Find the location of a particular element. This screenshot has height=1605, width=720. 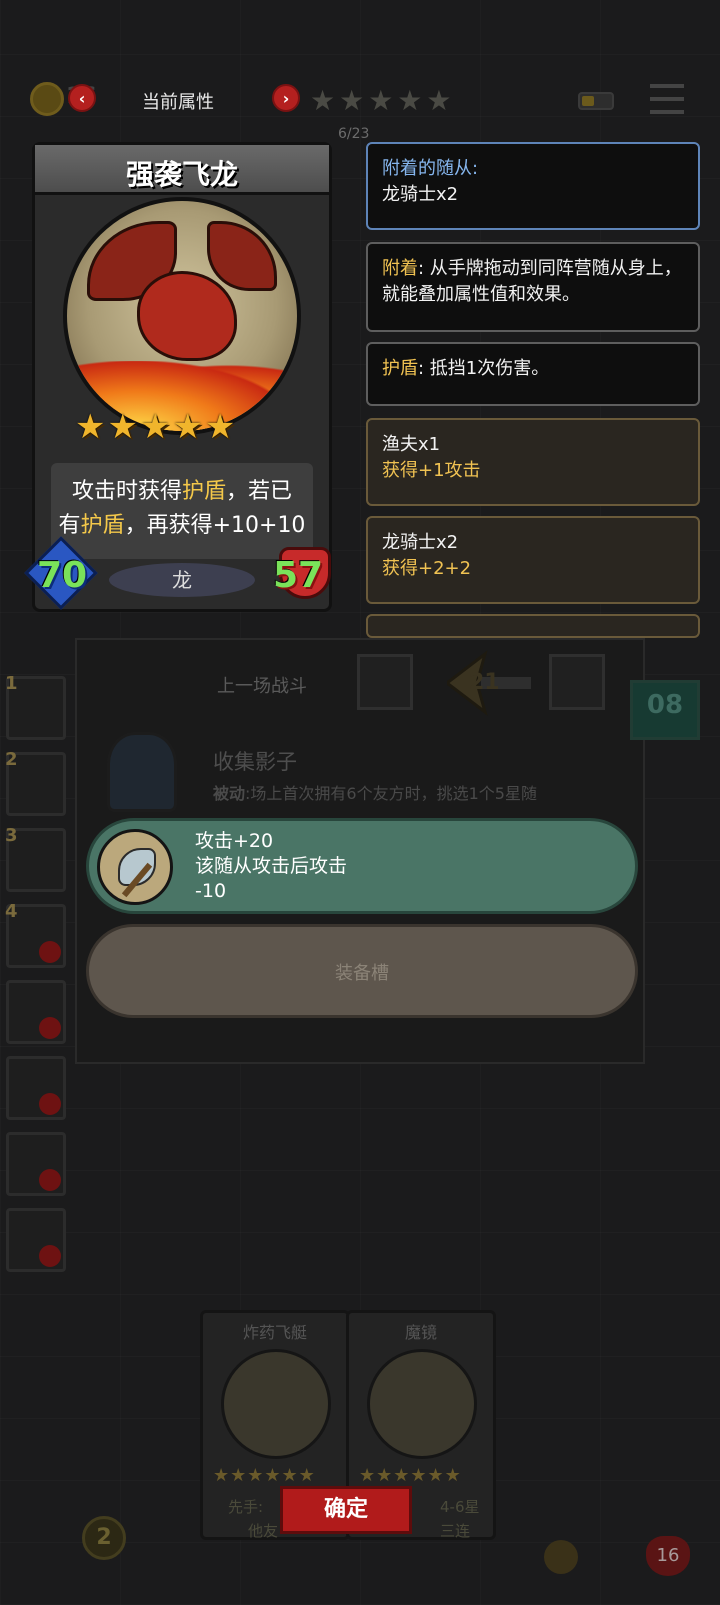

next-attr-button: › is located at coordinates (286, 98).